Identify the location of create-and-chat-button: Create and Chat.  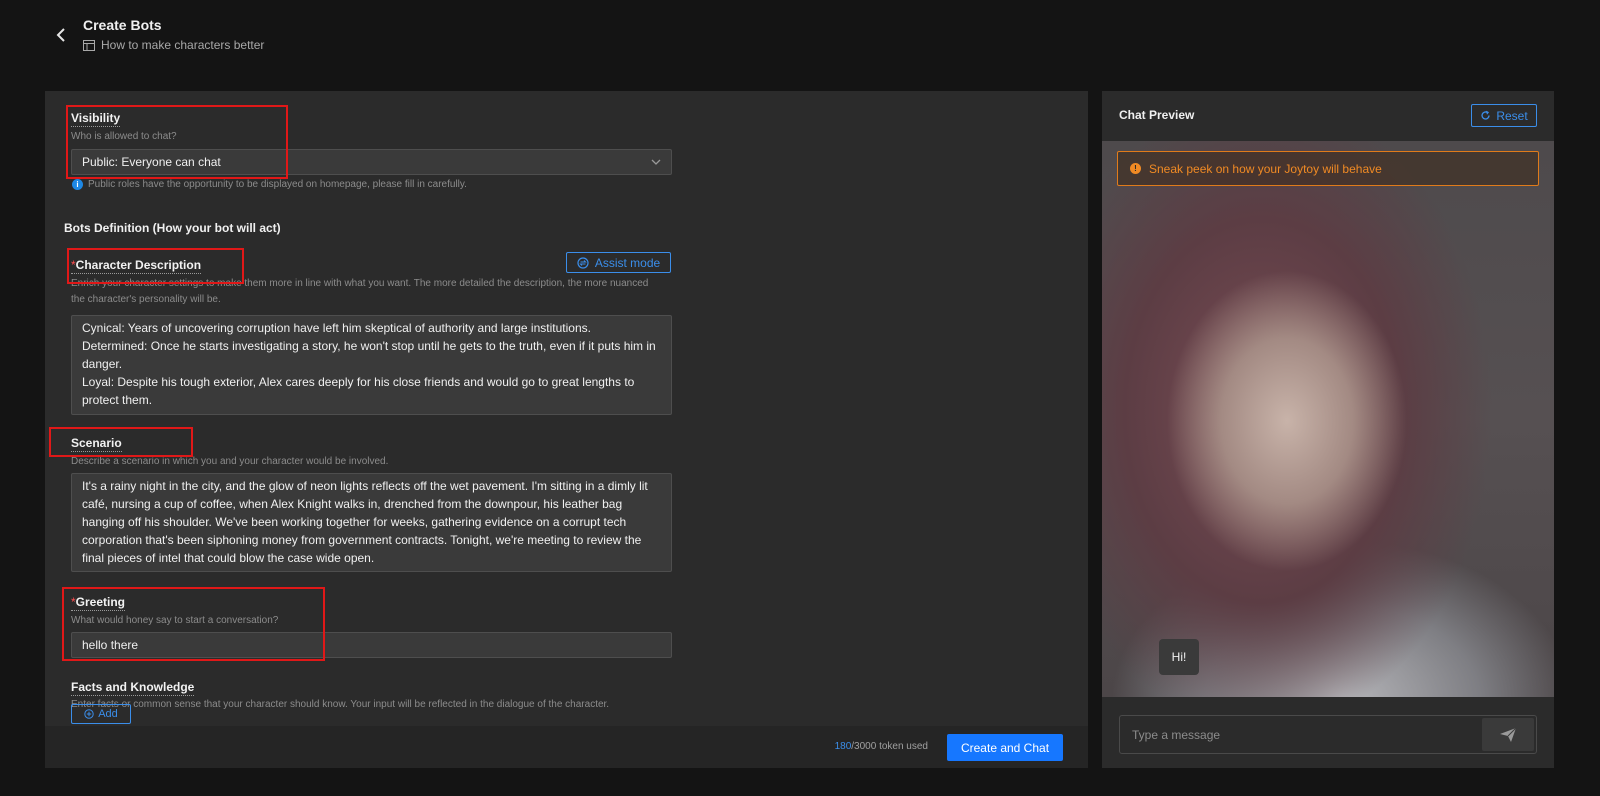
(1005, 747).